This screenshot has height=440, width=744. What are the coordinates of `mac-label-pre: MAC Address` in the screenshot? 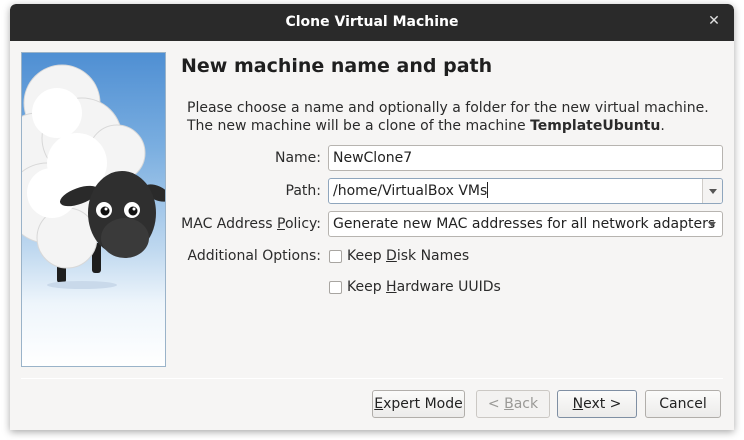 It's located at (229, 224).